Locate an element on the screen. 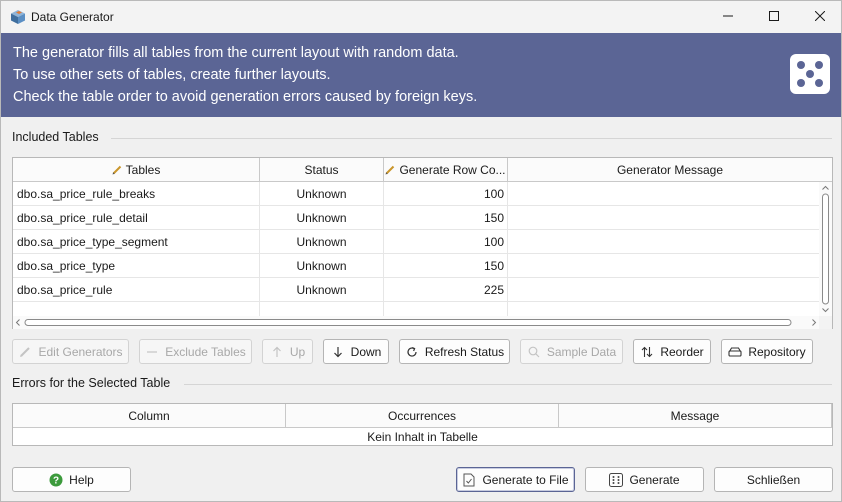 The width and height of the screenshot is (842, 502). column-header-status: Status is located at coordinates (322, 170).